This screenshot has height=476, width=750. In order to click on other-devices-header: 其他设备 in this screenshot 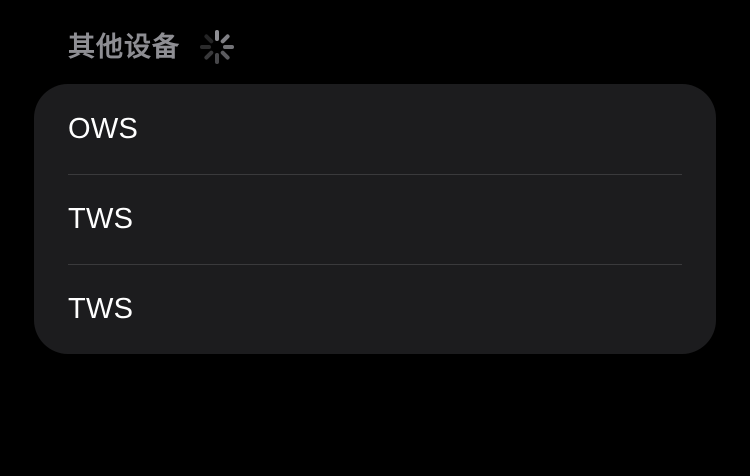, I will do `click(152, 47)`.